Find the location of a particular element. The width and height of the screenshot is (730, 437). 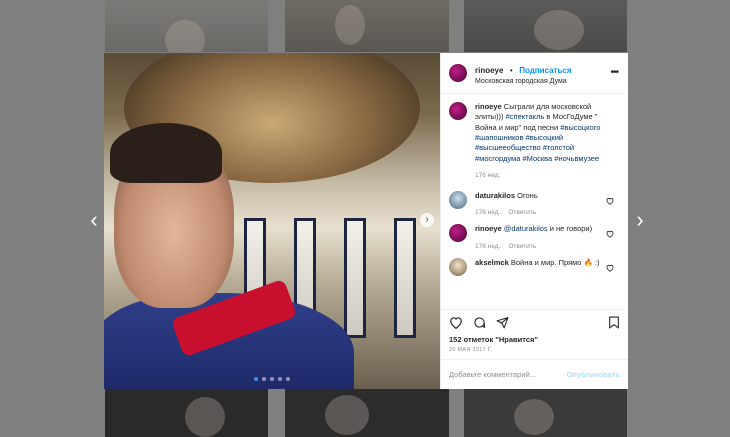

carousel-next-button: › is located at coordinates (427, 220).